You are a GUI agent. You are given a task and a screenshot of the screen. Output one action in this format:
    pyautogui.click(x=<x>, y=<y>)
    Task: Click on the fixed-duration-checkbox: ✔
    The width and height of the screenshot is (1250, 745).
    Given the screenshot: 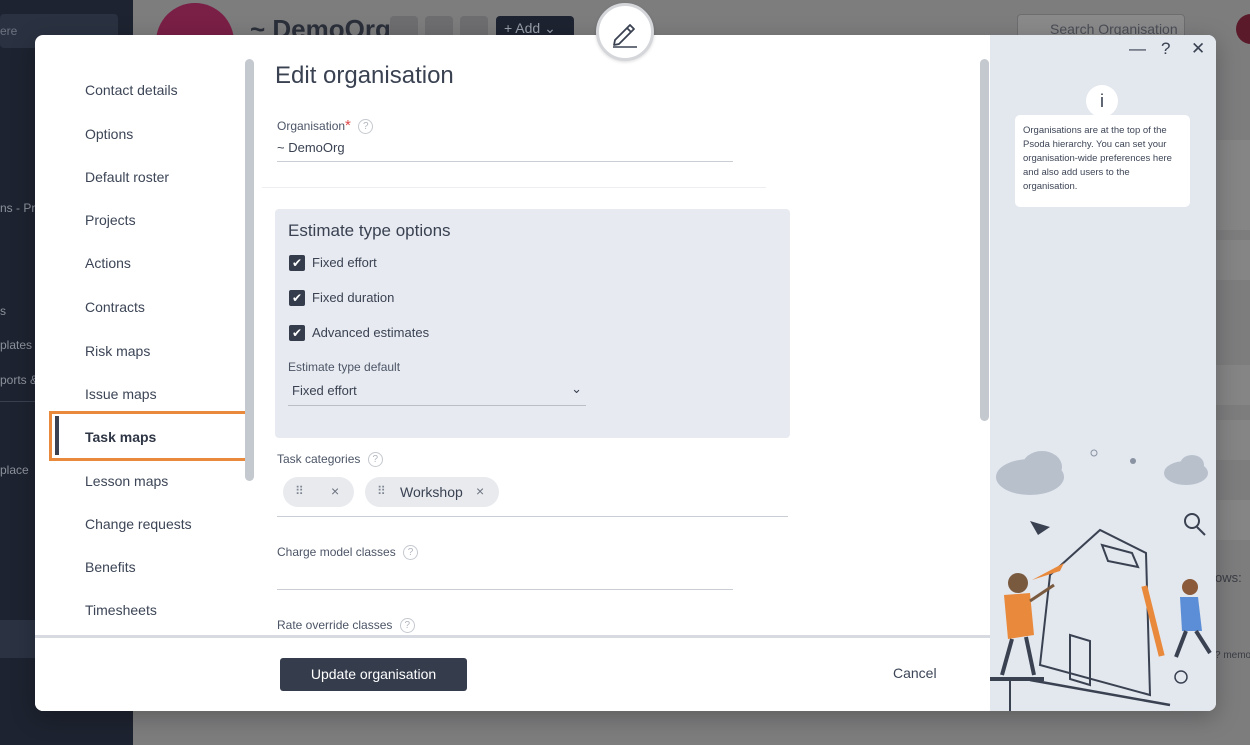 What is the action you would take?
    pyautogui.click(x=297, y=298)
    